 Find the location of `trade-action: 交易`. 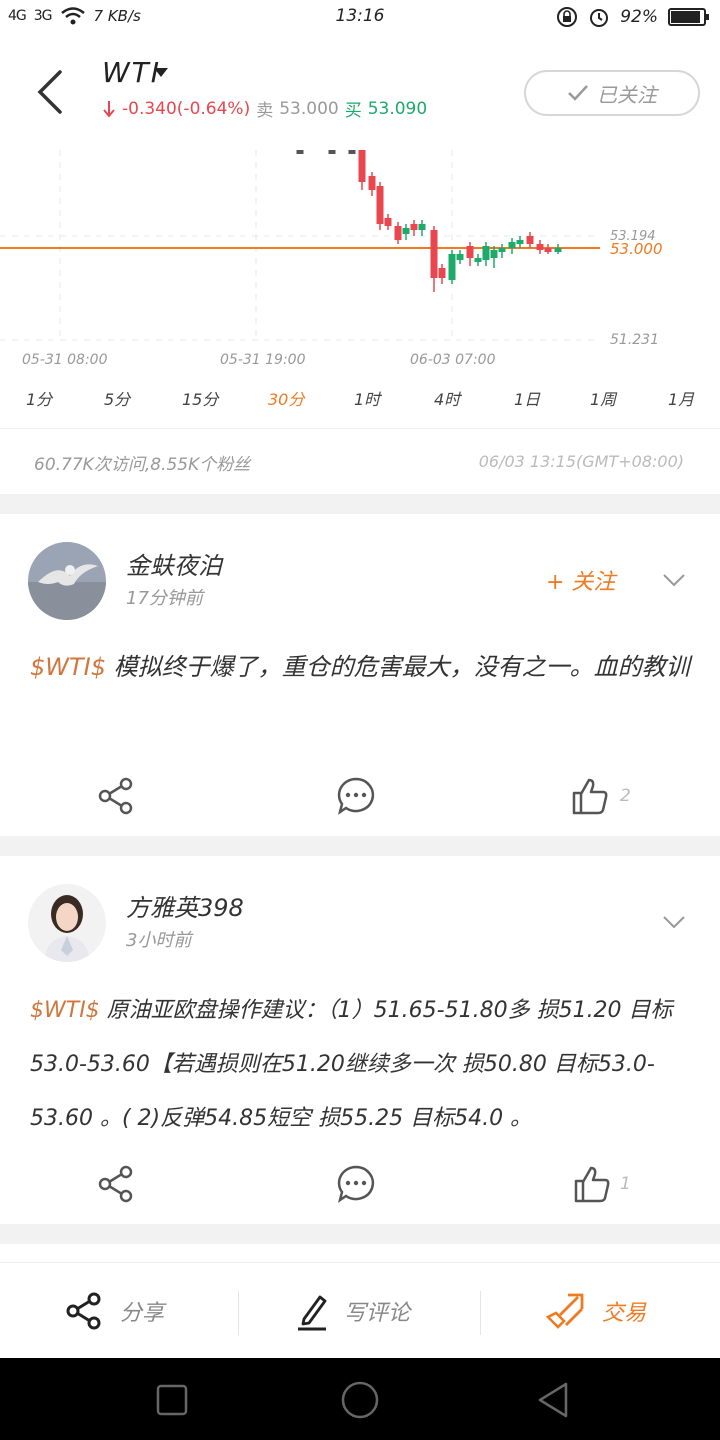

trade-action: 交易 is located at coordinates (595, 1311).